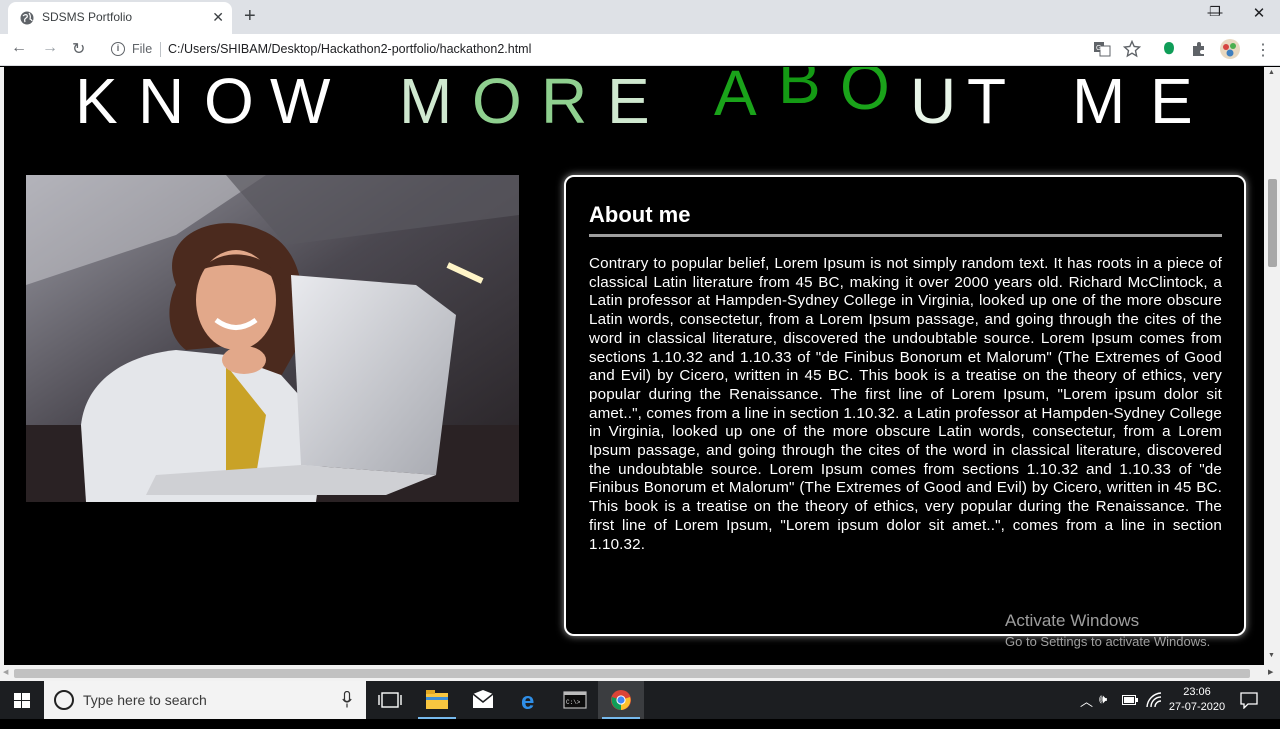 This screenshot has height=729, width=1280. What do you see at coordinates (1197, 692) in the screenshot?
I see `clock-time: 23:06` at bounding box center [1197, 692].